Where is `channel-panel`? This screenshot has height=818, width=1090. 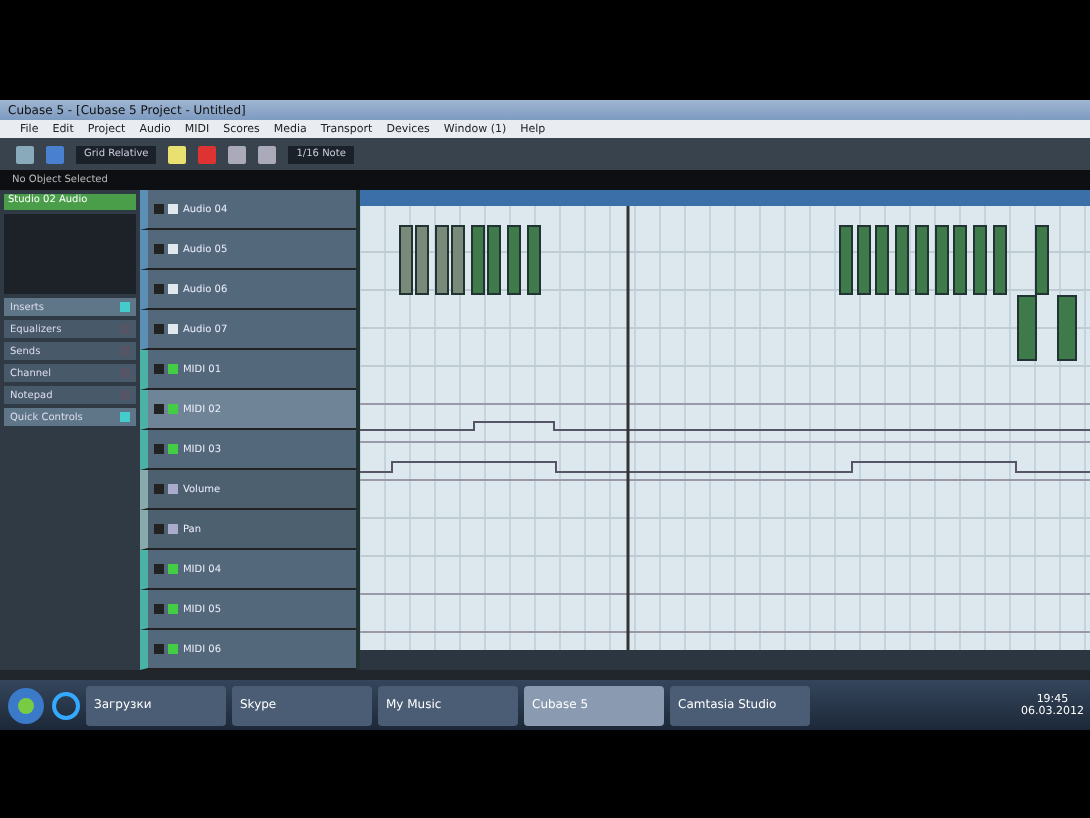 channel-panel is located at coordinates (70, 254).